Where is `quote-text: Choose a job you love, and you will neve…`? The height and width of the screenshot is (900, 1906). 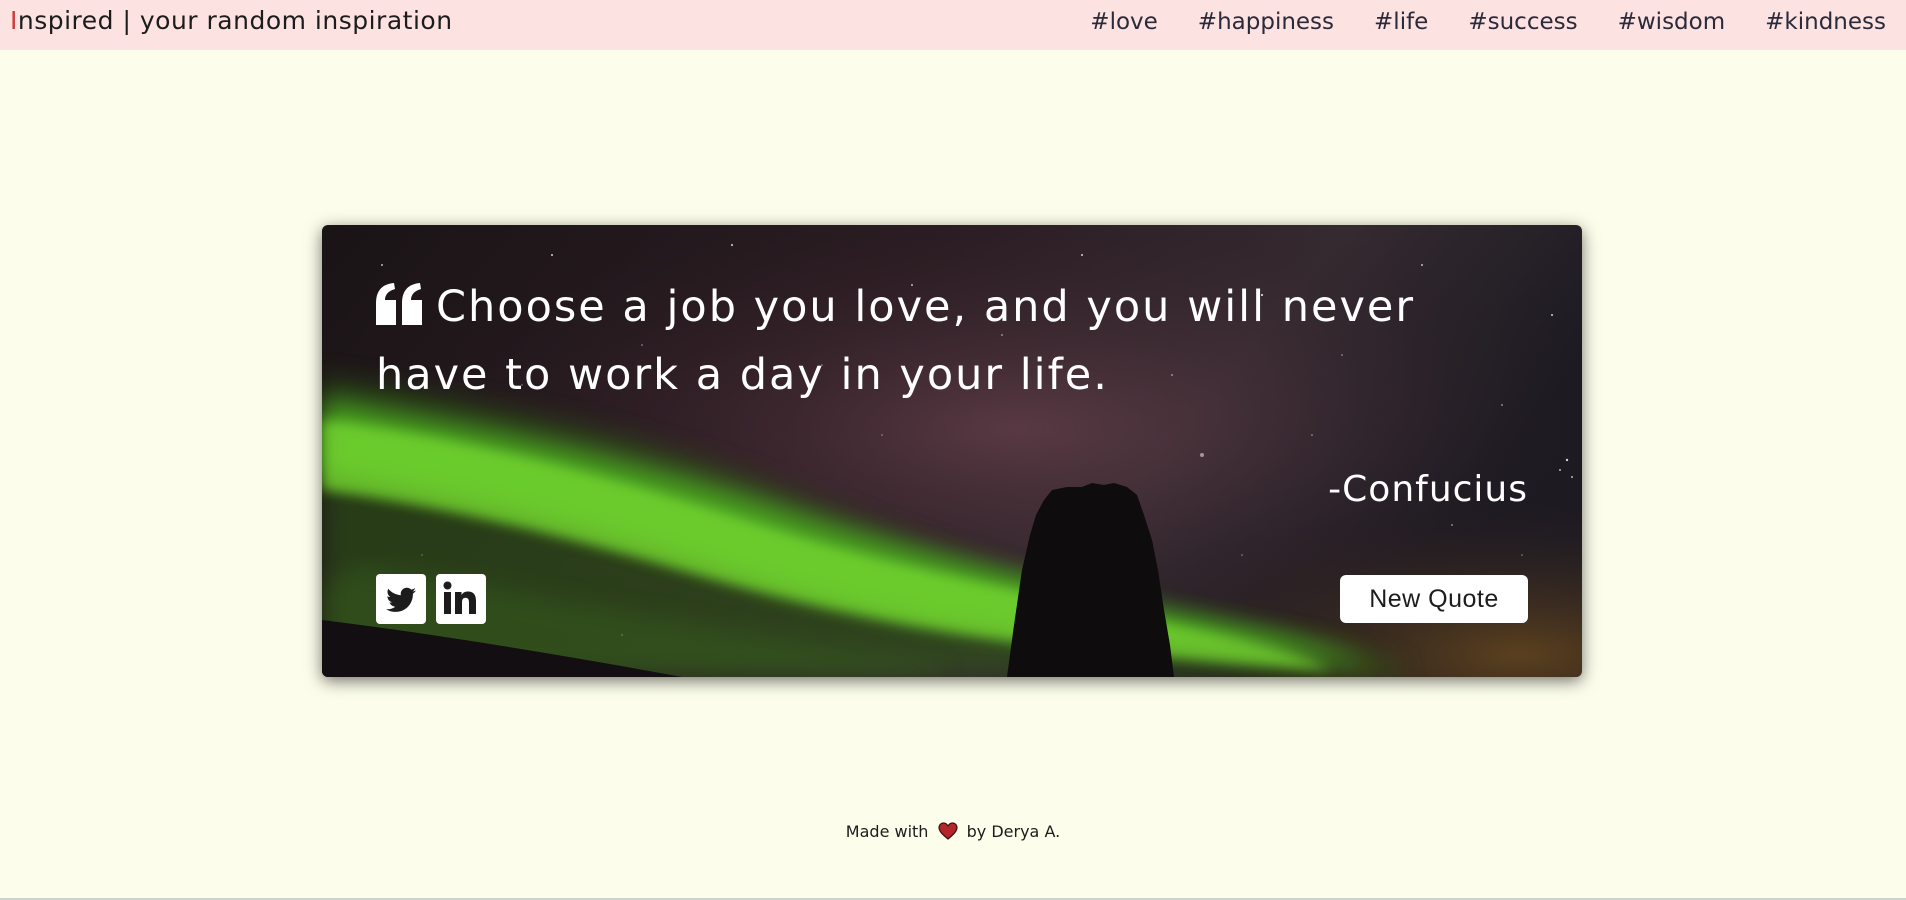 quote-text: Choose a job you love, and you will neve… is located at coordinates (896, 341).